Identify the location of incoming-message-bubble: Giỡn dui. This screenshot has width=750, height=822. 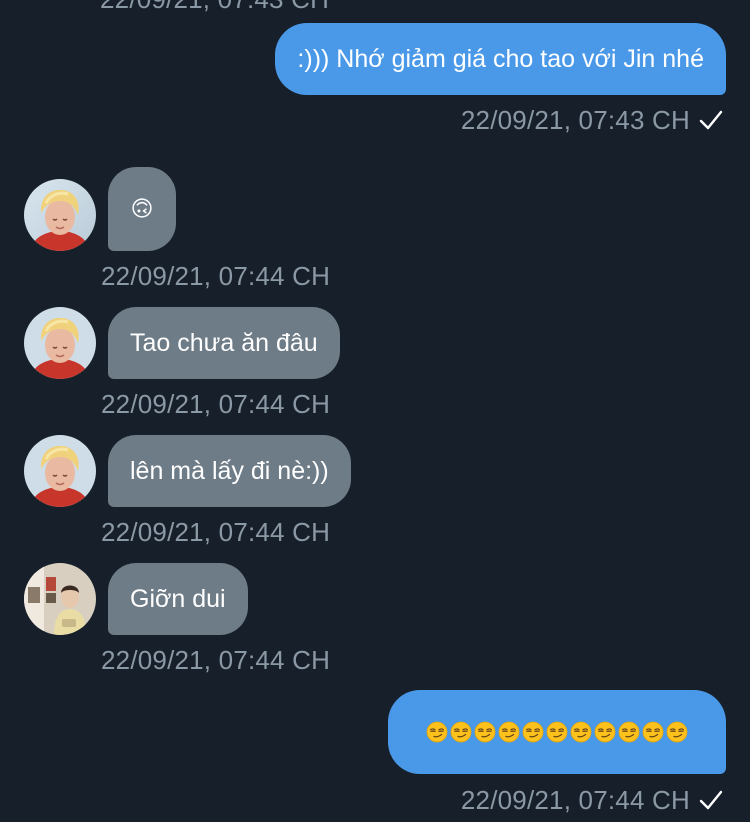
(178, 599).